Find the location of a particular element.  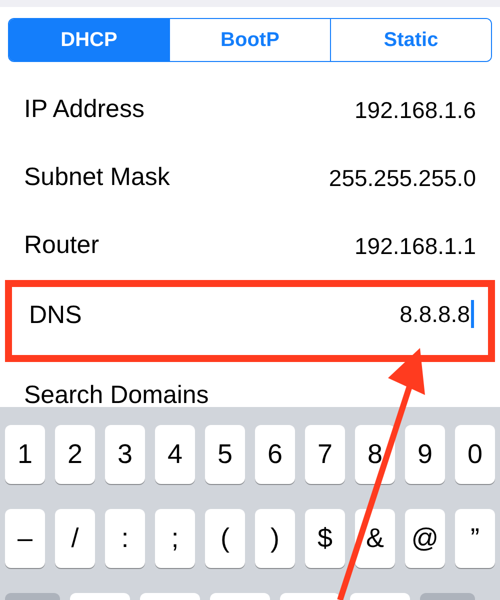

keyboard-key: ( is located at coordinates (225, 538).